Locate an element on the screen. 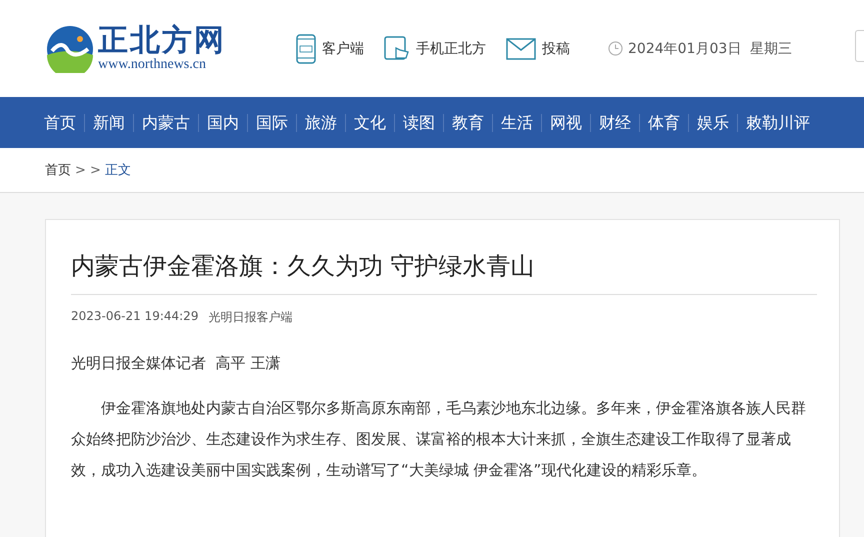 This screenshot has height=537, width=864. clock-icon is located at coordinates (615, 48).